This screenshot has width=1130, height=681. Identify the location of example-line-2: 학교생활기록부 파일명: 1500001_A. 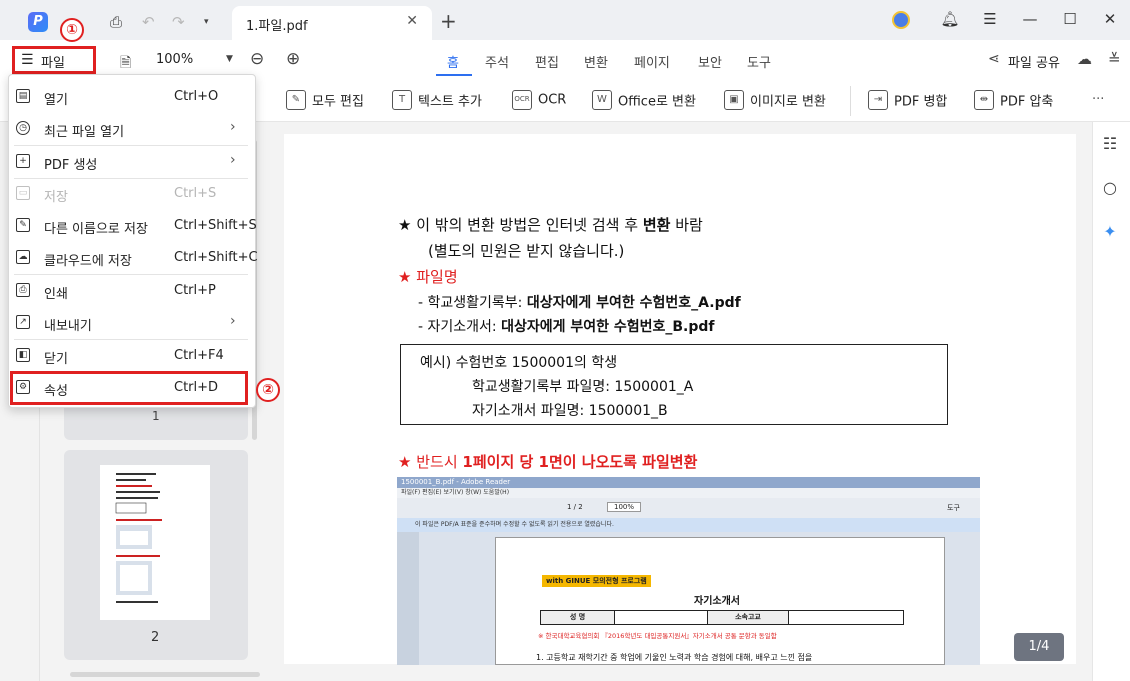
(583, 387).